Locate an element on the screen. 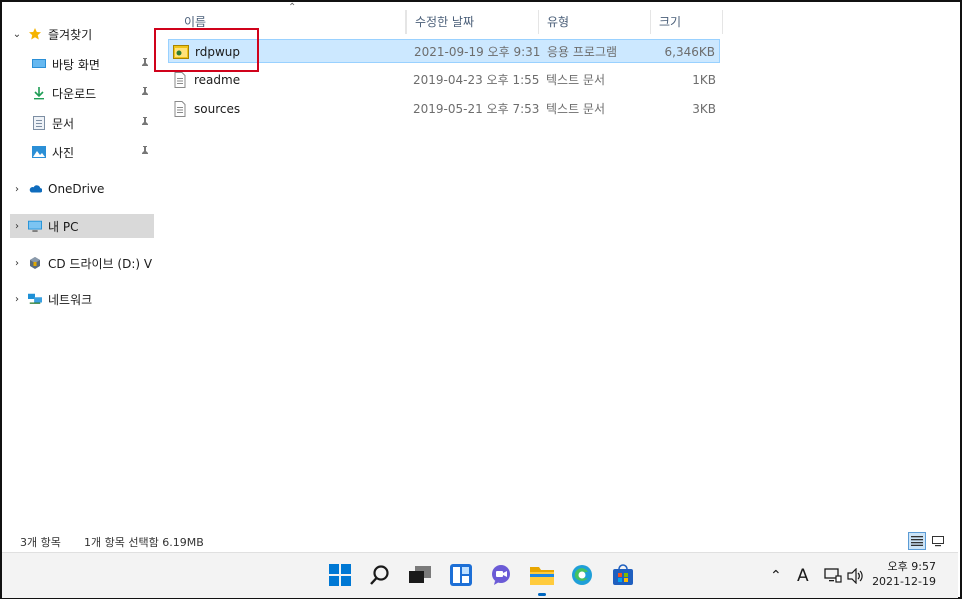 This screenshot has height=599, width=962. column-header-size: 크기 is located at coordinates (687, 22).